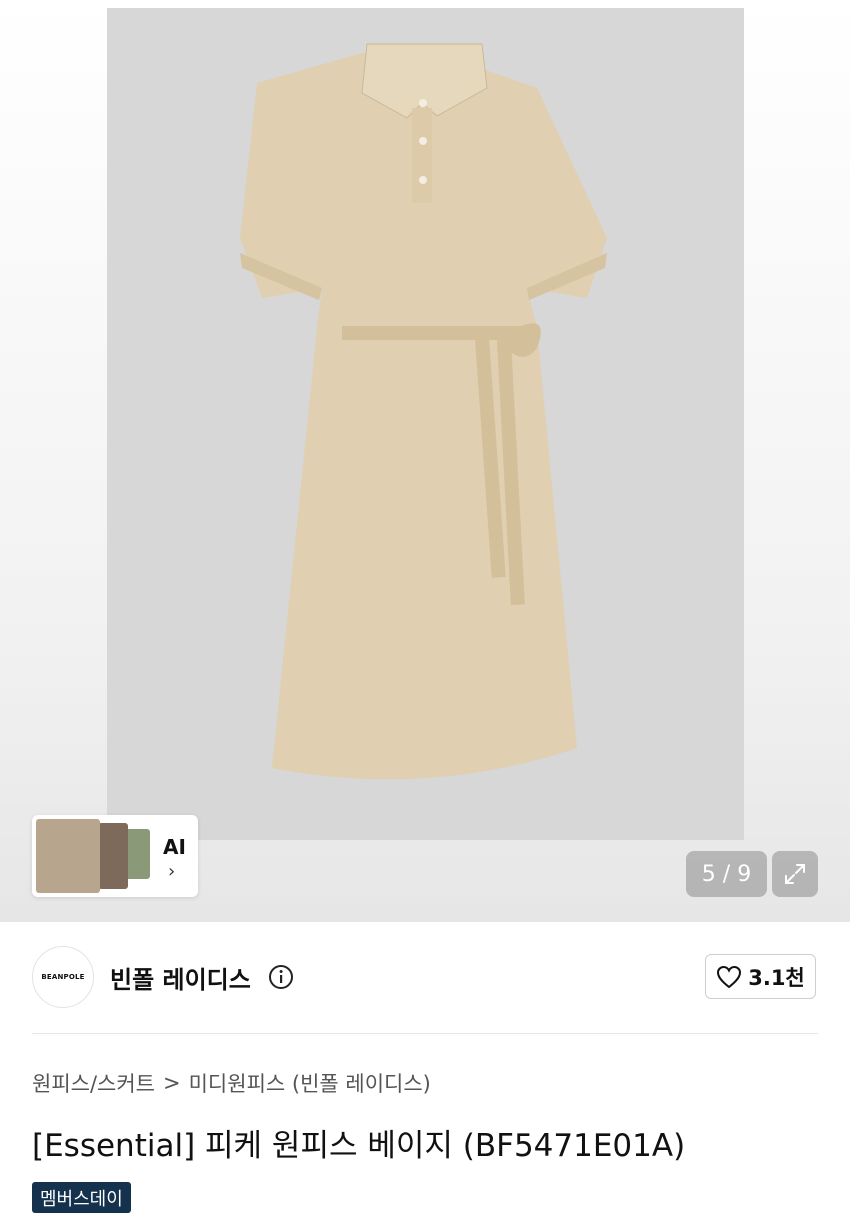  I want to click on brand-logo: BEANPOLE, so click(63, 977).